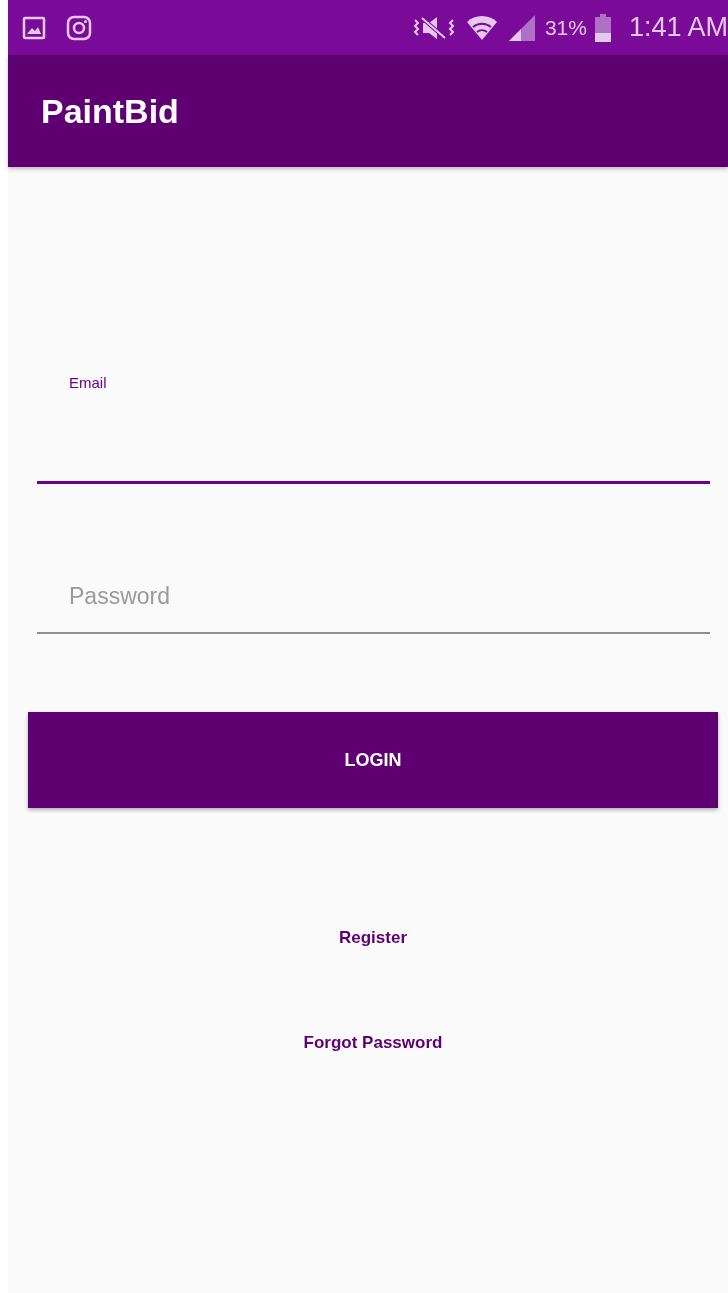 This screenshot has height=1293, width=728. What do you see at coordinates (79, 27) in the screenshot?
I see `camera-icon` at bounding box center [79, 27].